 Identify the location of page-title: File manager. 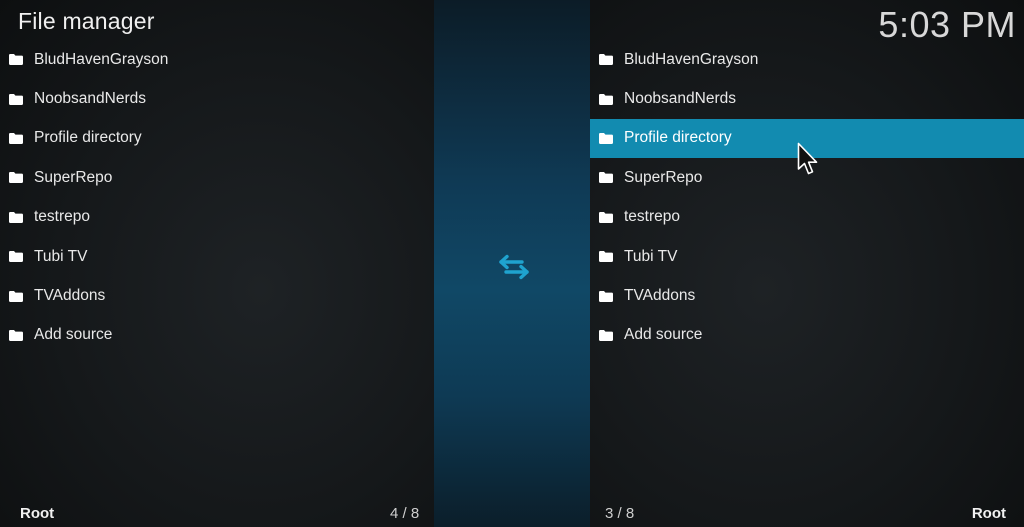
(86, 21).